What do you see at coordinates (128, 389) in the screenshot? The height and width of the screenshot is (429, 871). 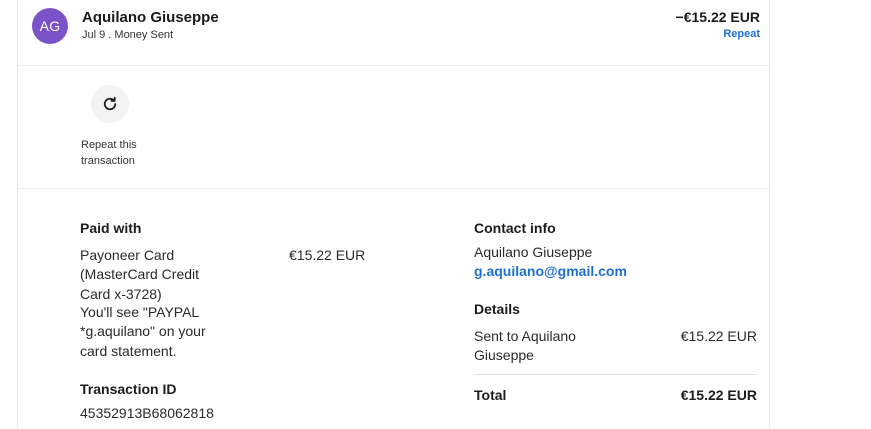 I see `transaction-id-title: Transaction ID` at bounding box center [128, 389].